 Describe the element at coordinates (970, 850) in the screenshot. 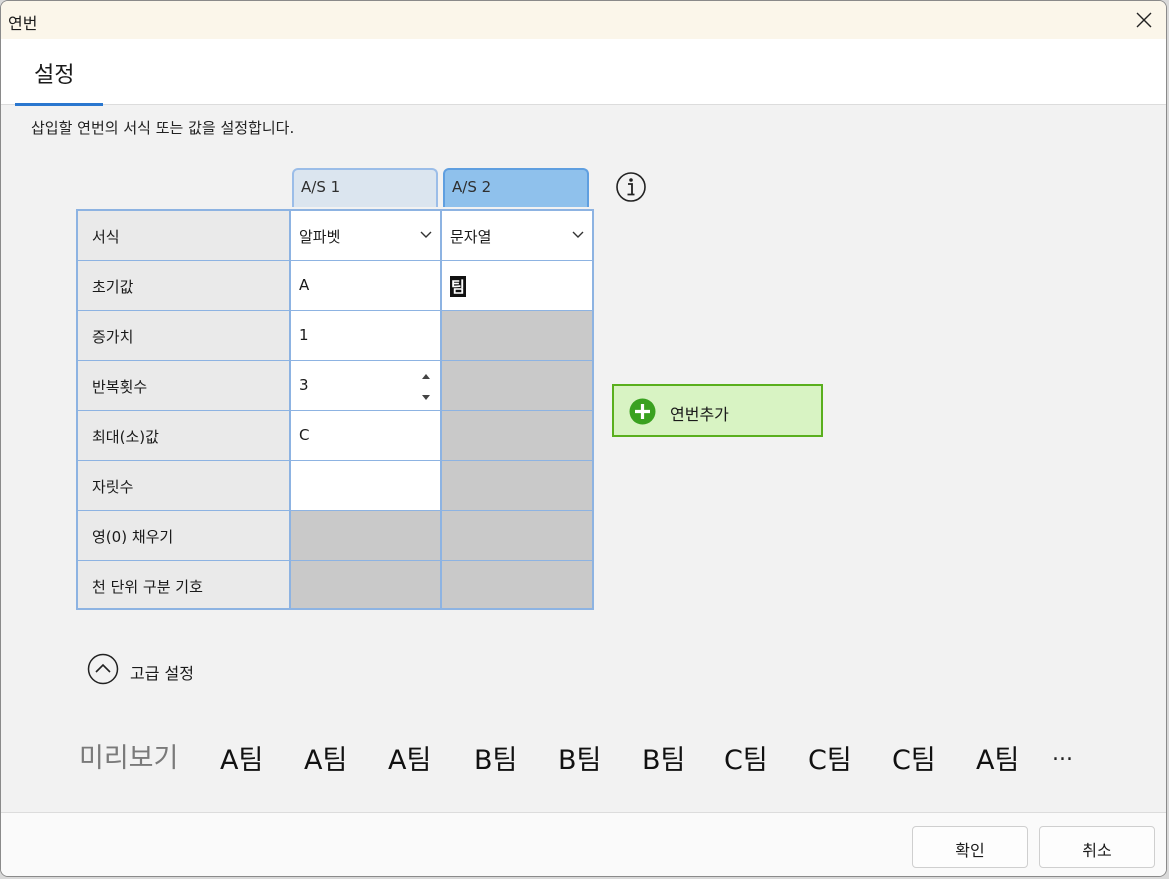

I see `ok-button-label: 확인` at that location.